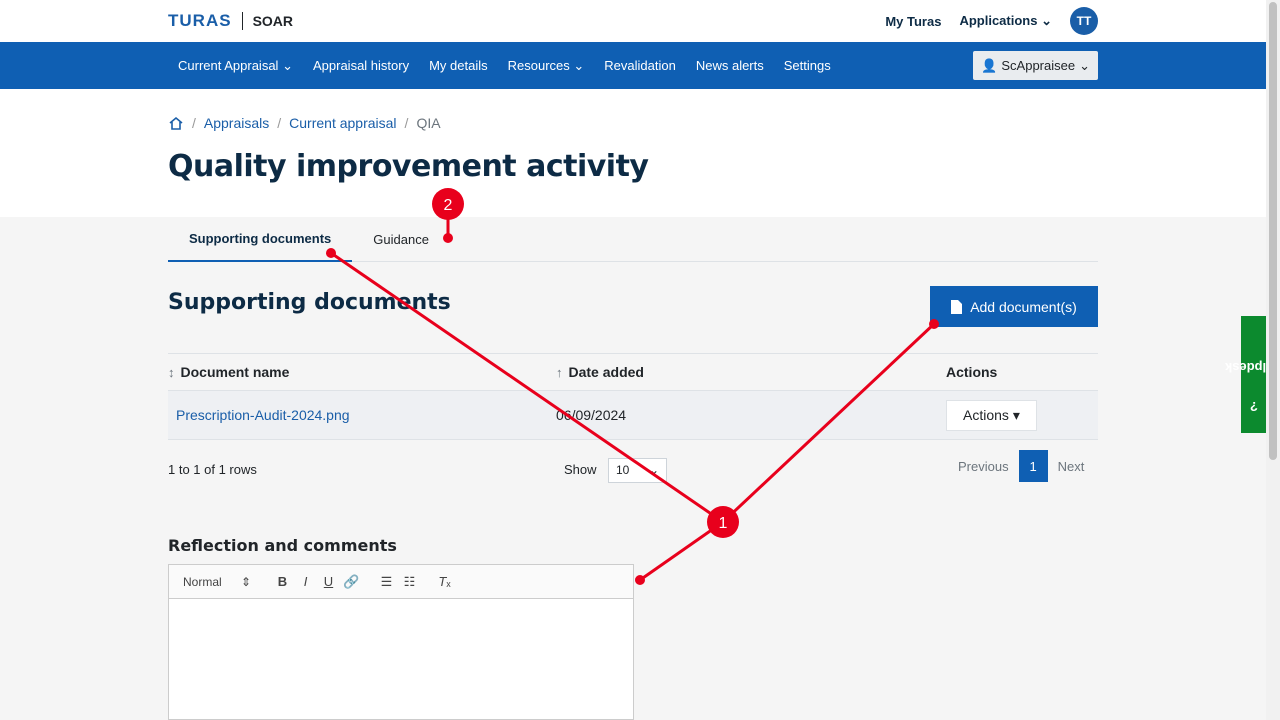 This screenshot has height=720, width=1280. I want to click on underline-icon: U, so click(328, 581).